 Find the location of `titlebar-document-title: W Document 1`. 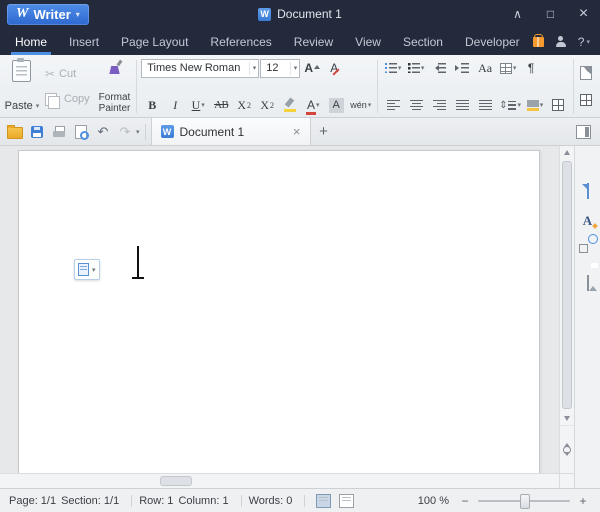

titlebar-document-title: W Document 1 is located at coordinates (300, 14).